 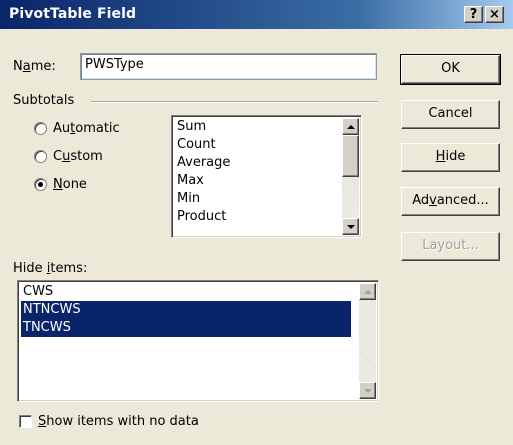 I want to click on hide-items-label: Hide items:, so click(x=50, y=268).